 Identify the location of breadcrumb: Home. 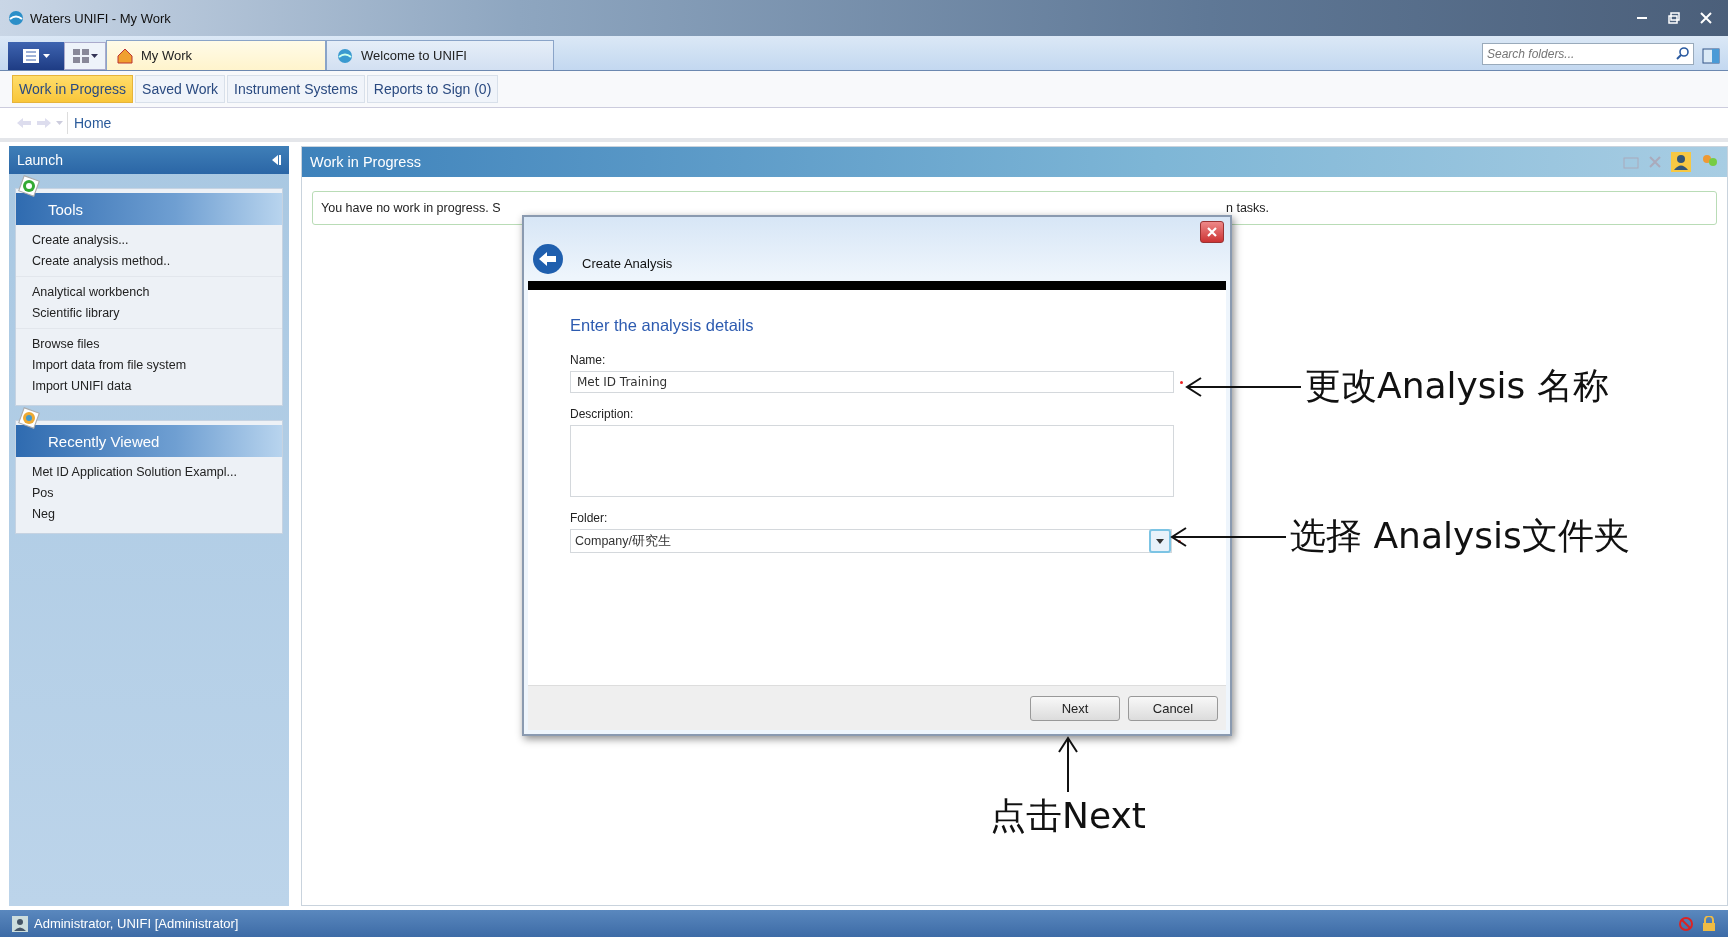
(889, 123).